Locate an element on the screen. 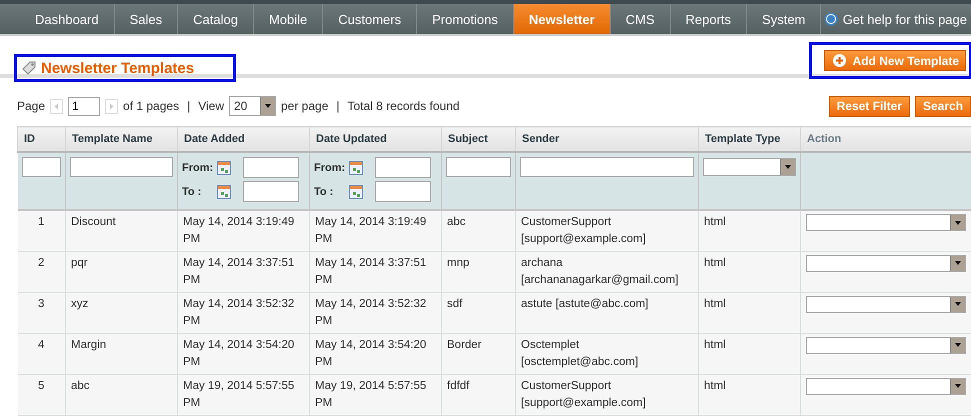 The width and height of the screenshot is (971, 420). column-header: Subject is located at coordinates (479, 139).